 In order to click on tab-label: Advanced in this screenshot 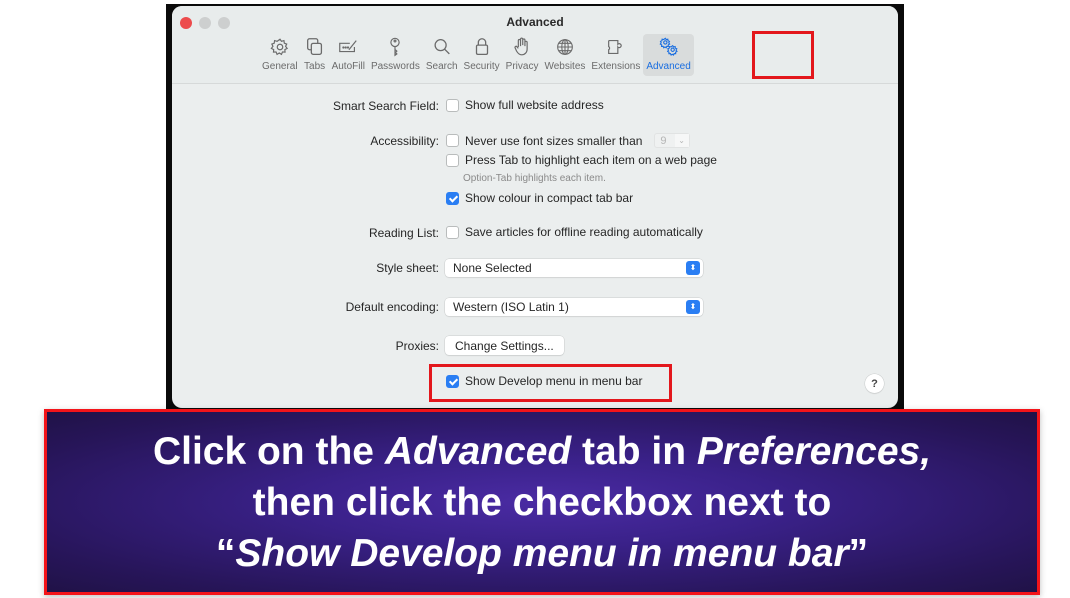, I will do `click(668, 66)`.